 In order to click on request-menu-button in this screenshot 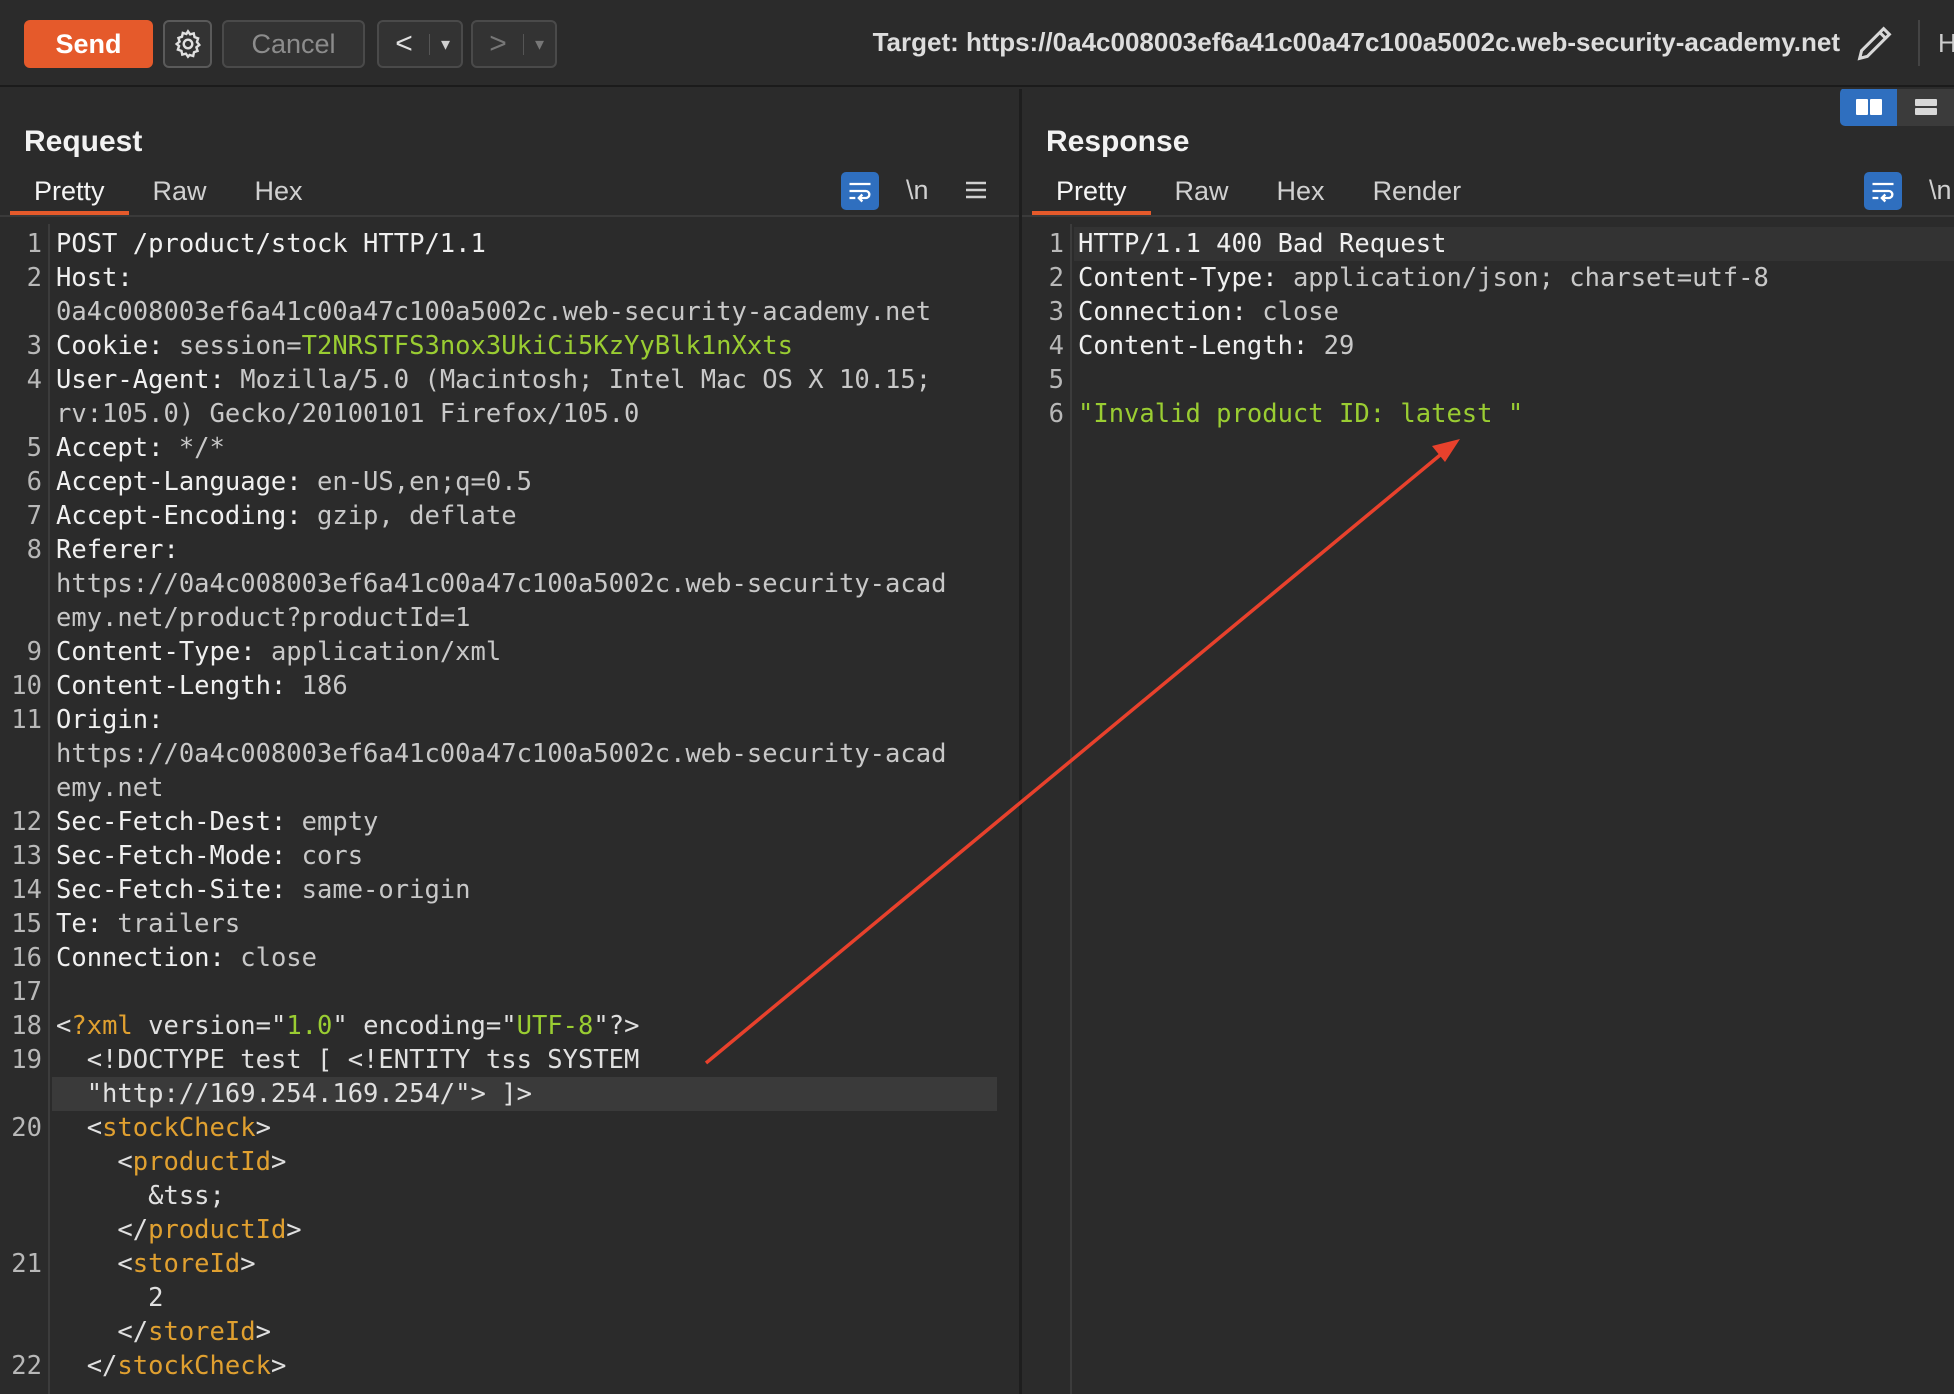, I will do `click(976, 190)`.